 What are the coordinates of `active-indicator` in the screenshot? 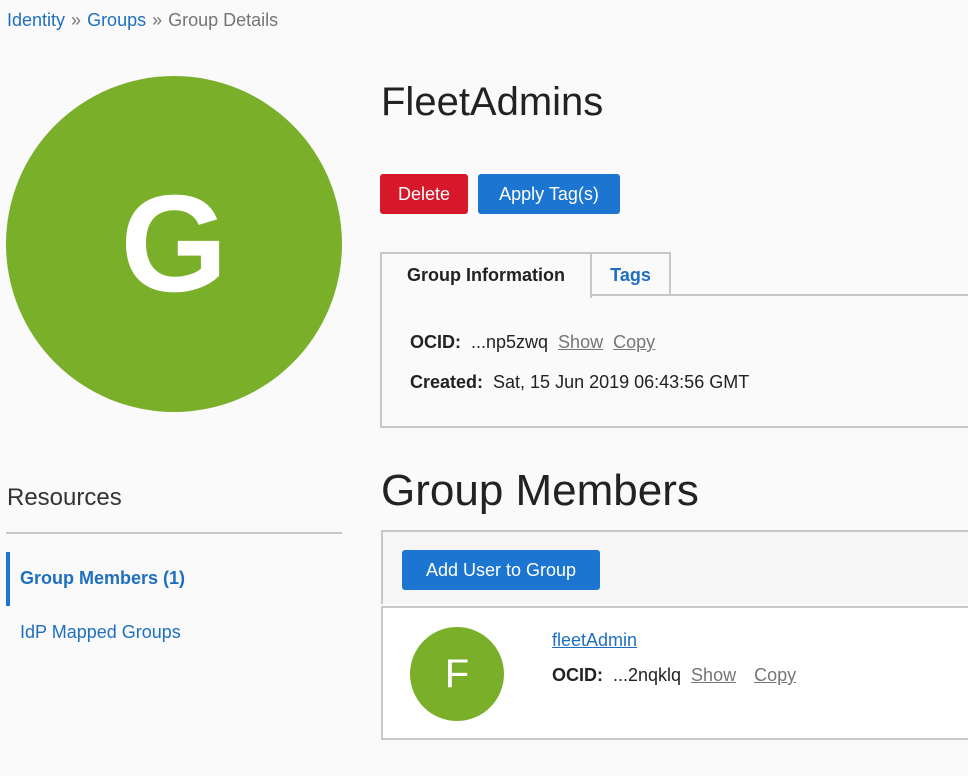 It's located at (8, 579).